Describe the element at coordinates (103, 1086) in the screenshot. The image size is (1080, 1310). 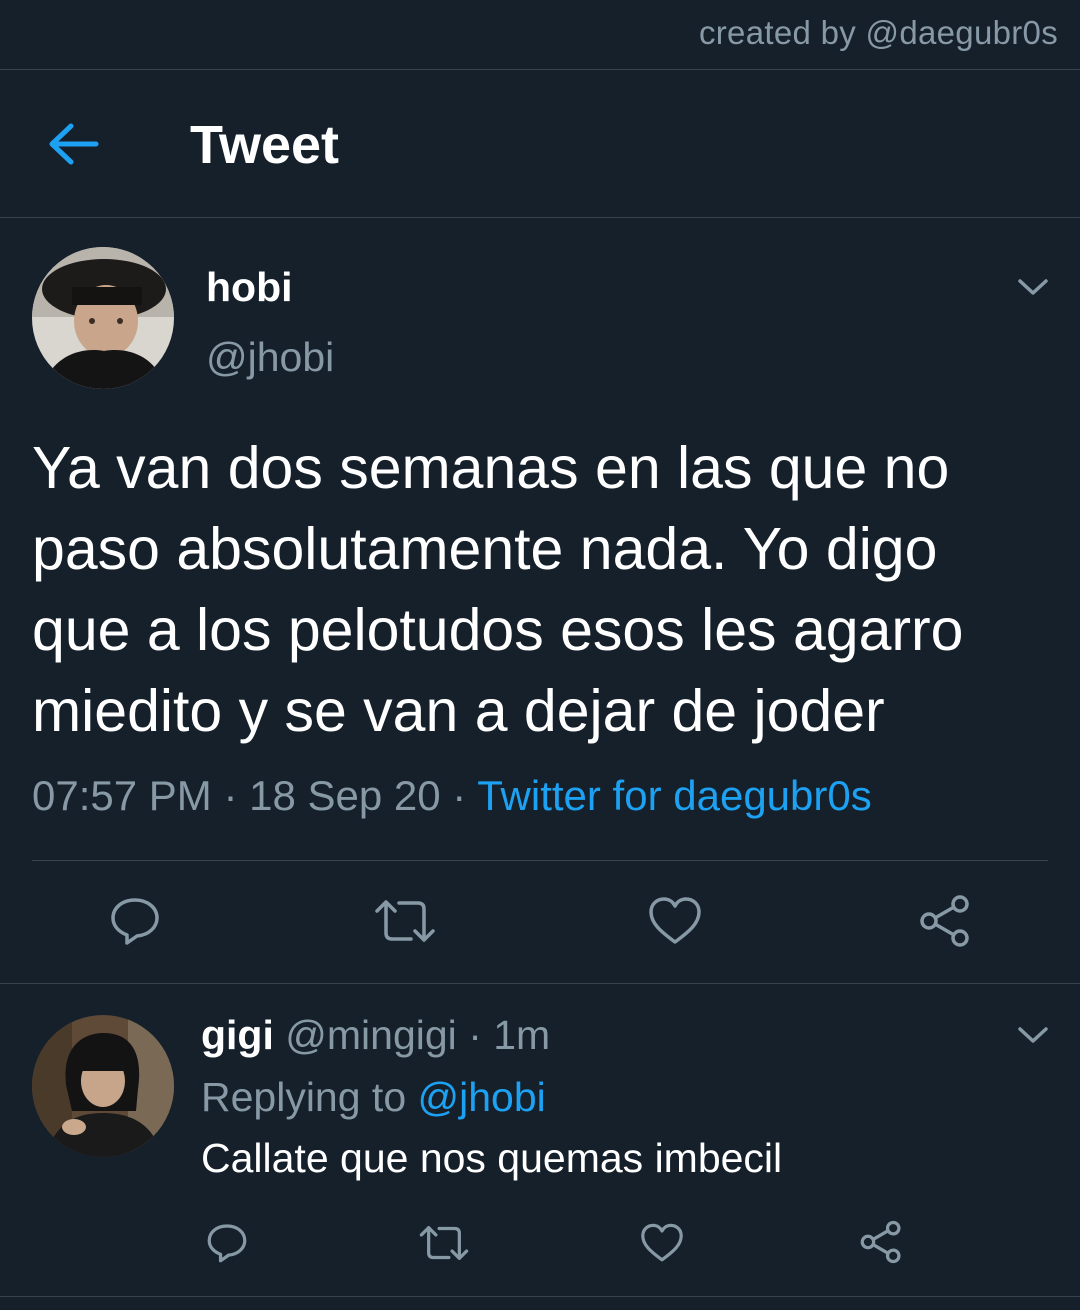
I see `reply-avatar` at that location.